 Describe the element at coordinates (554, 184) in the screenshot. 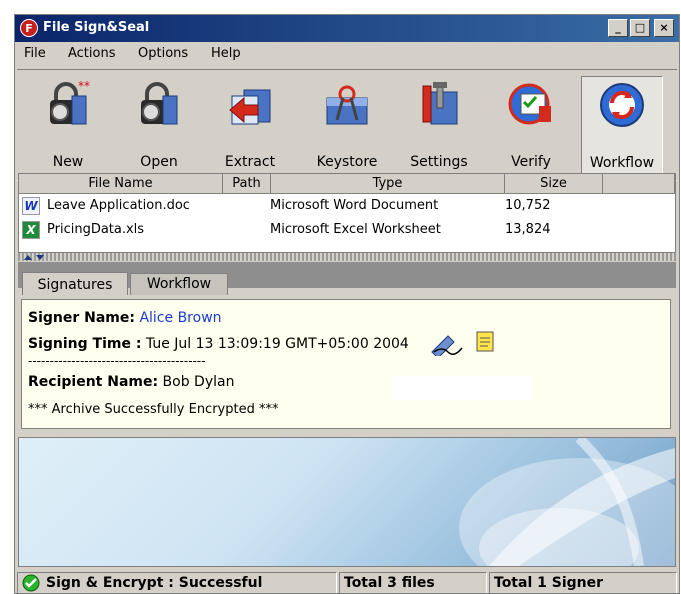

I see `column-header-size: Size` at that location.